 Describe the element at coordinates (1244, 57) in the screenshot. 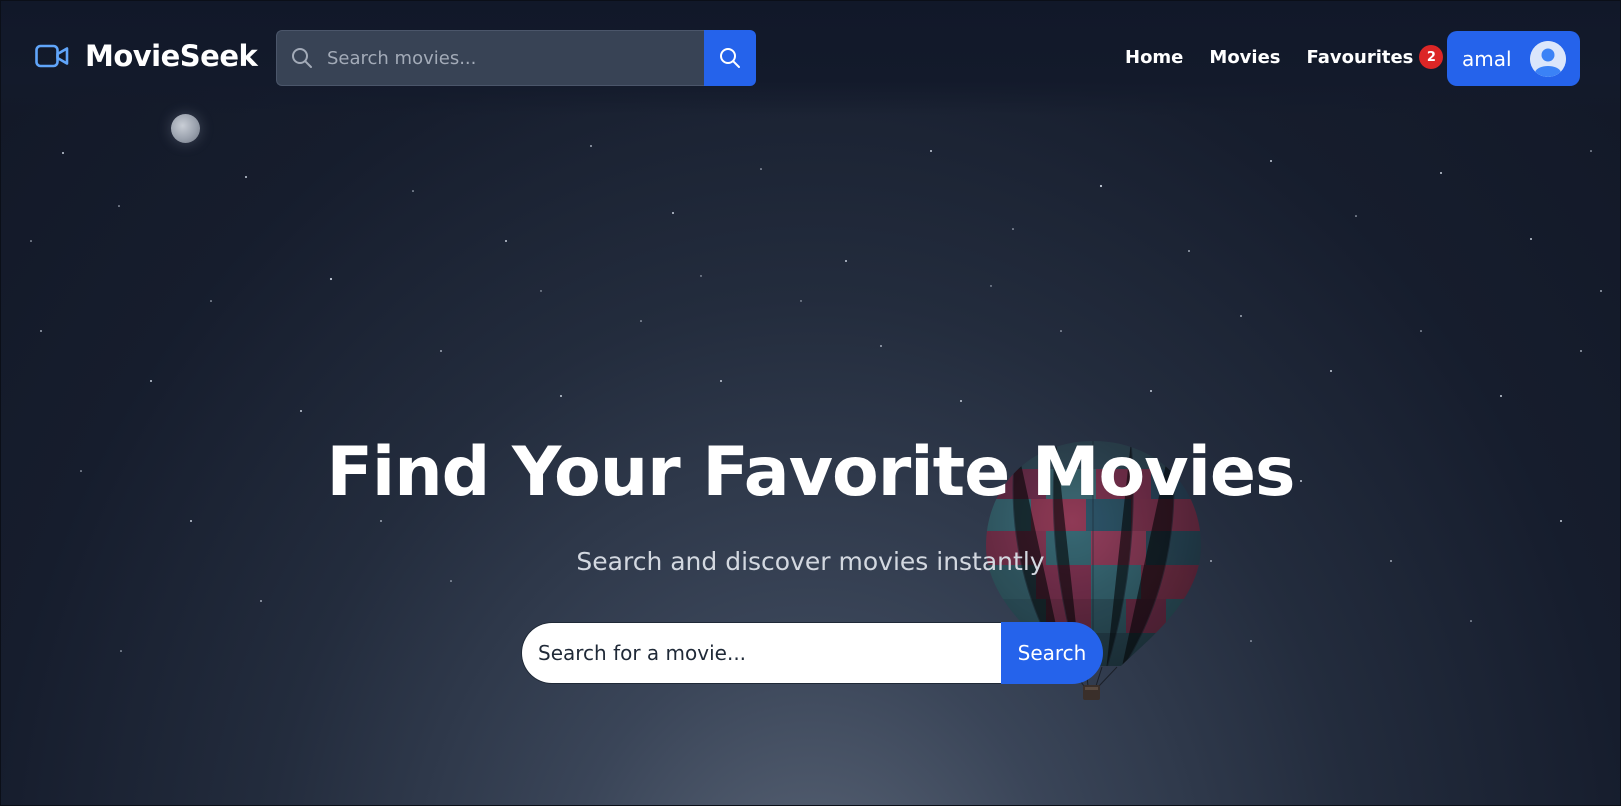

I see `nav-link-movies: Movies` at that location.